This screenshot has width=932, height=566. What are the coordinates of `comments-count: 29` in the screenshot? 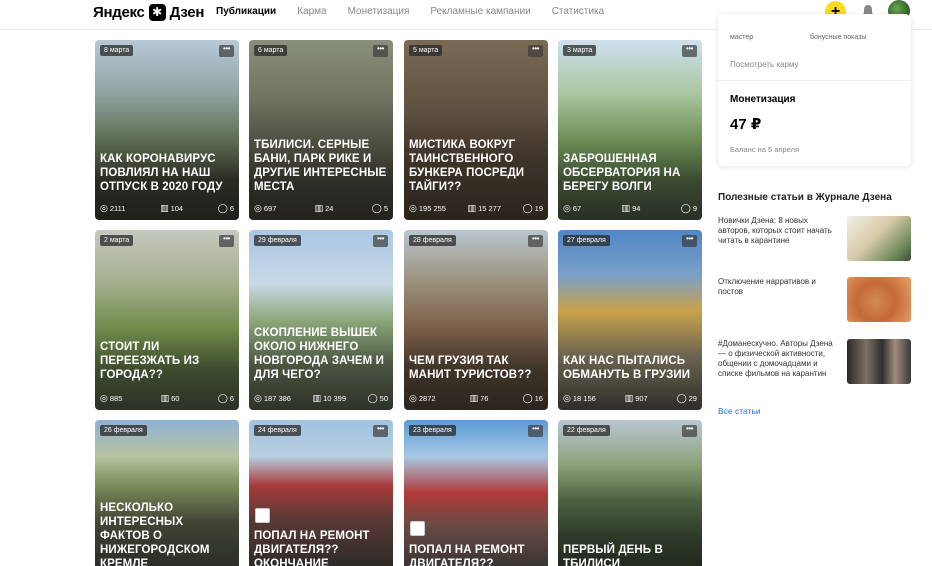 It's located at (692, 398).